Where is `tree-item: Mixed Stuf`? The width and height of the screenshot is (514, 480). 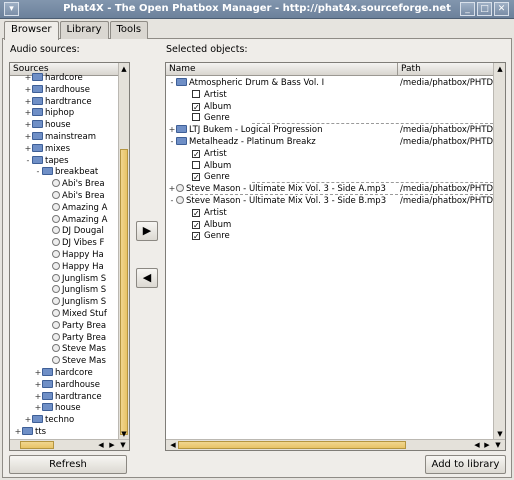 tree-item: Mixed Stuf is located at coordinates (75, 314).